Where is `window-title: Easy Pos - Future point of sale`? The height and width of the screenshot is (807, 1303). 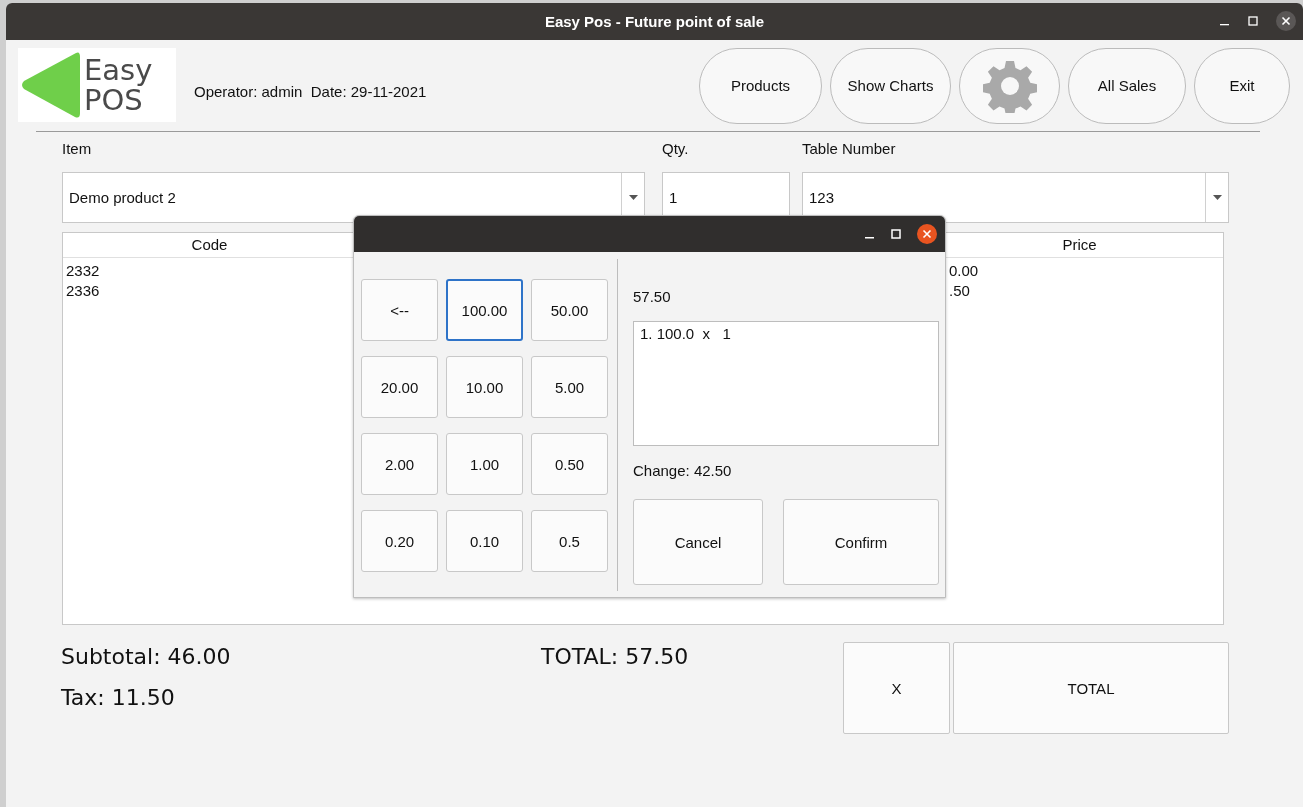 window-title: Easy Pos - Future point of sale is located at coordinates (654, 21).